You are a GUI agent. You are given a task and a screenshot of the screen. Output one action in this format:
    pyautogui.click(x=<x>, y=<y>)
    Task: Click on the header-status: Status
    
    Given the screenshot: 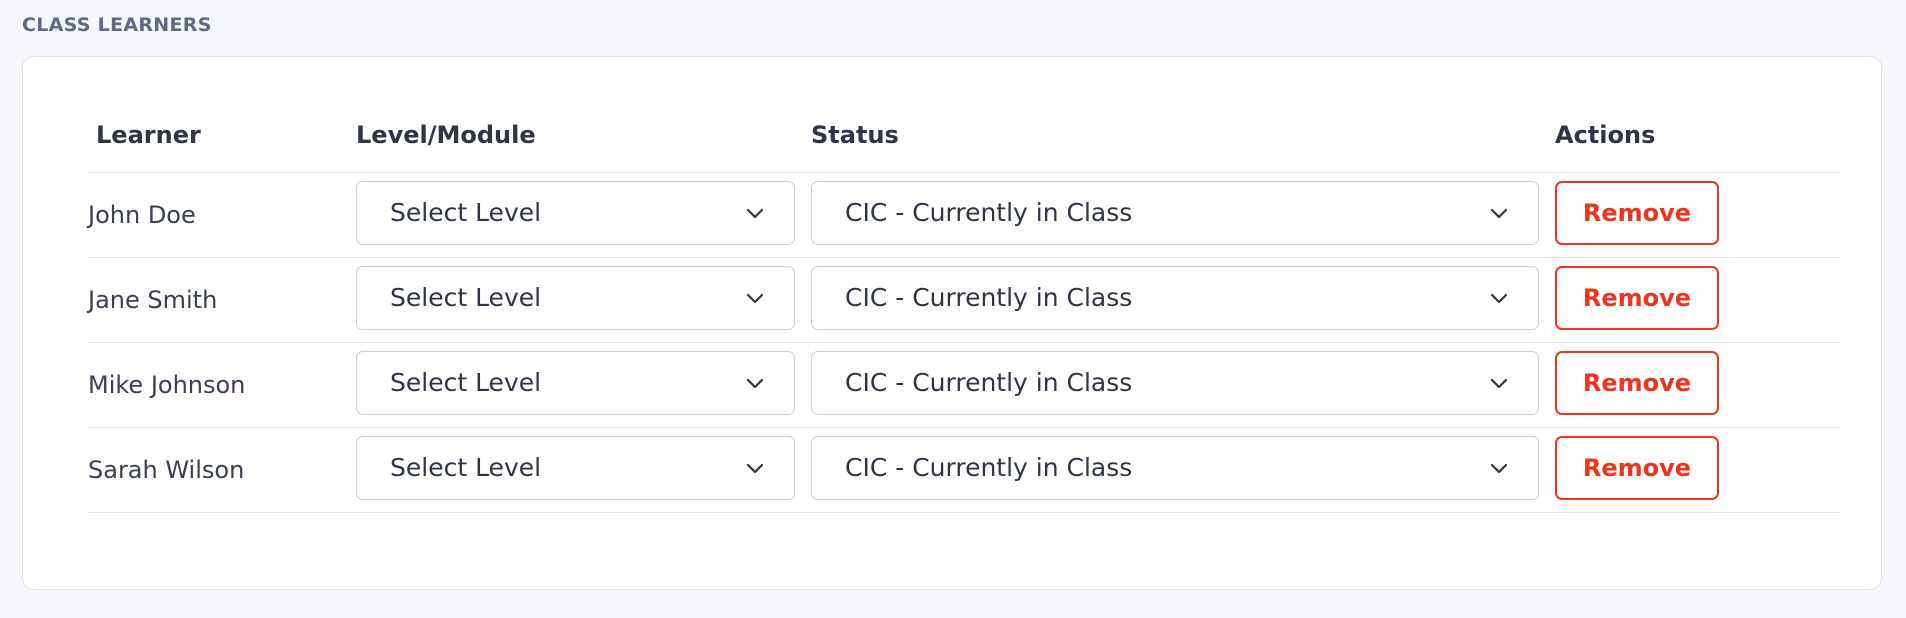 What is the action you would take?
    pyautogui.click(x=855, y=135)
    